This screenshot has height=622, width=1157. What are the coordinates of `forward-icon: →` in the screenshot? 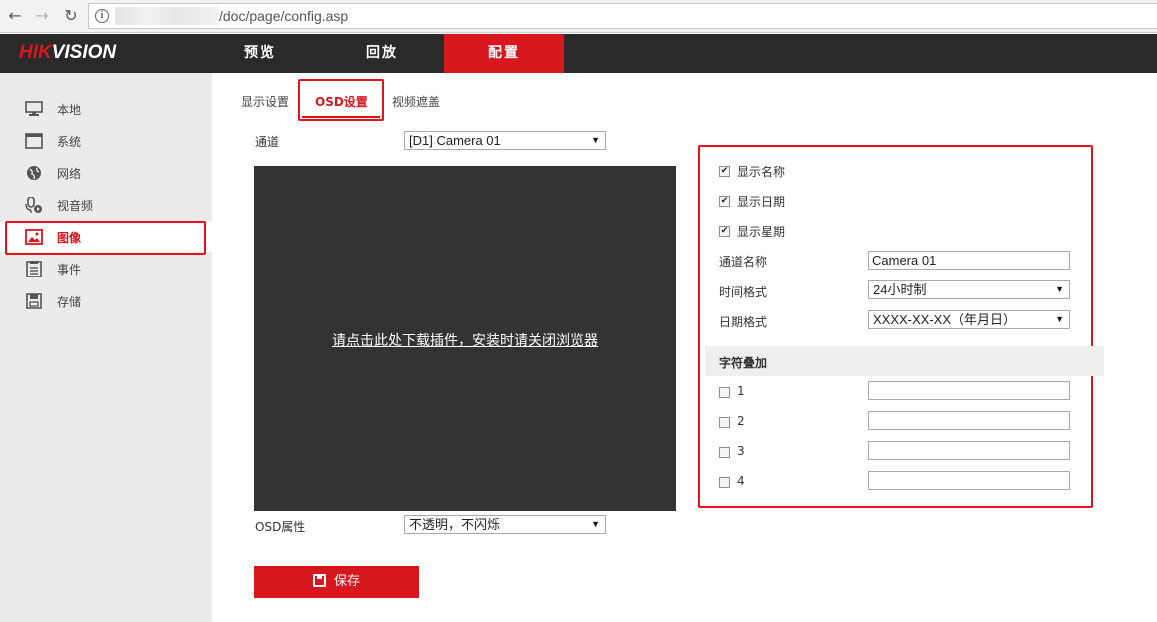 It's located at (42, 16).